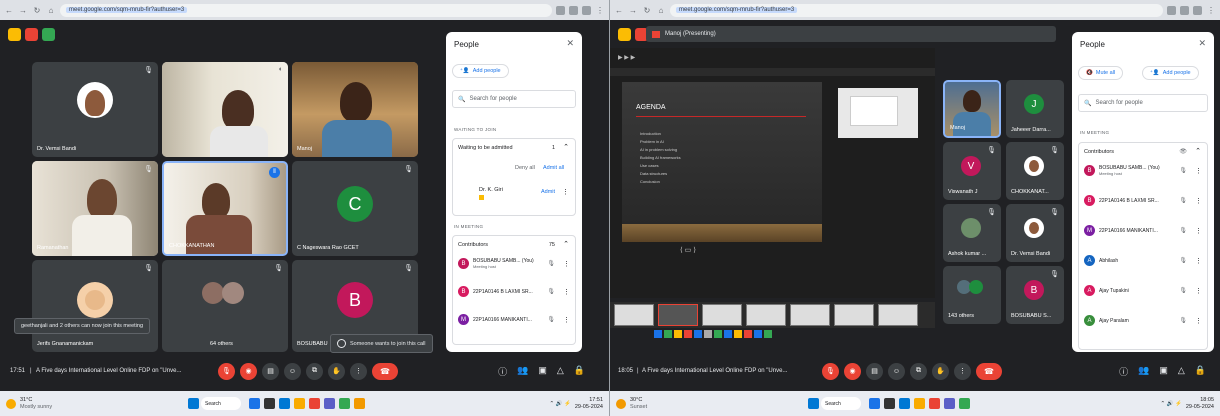 The width and height of the screenshot is (1220, 416). Describe the element at coordinates (358, 371) in the screenshot. I see `more-options-button: ⋮` at that location.